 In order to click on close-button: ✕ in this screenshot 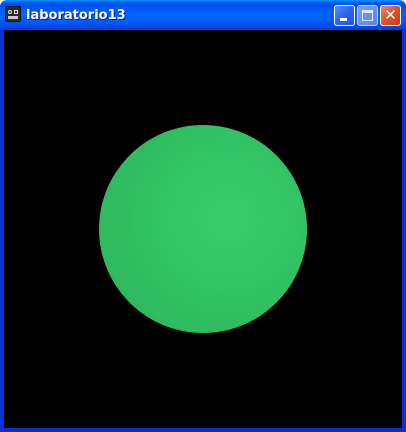, I will do `click(390, 15)`.